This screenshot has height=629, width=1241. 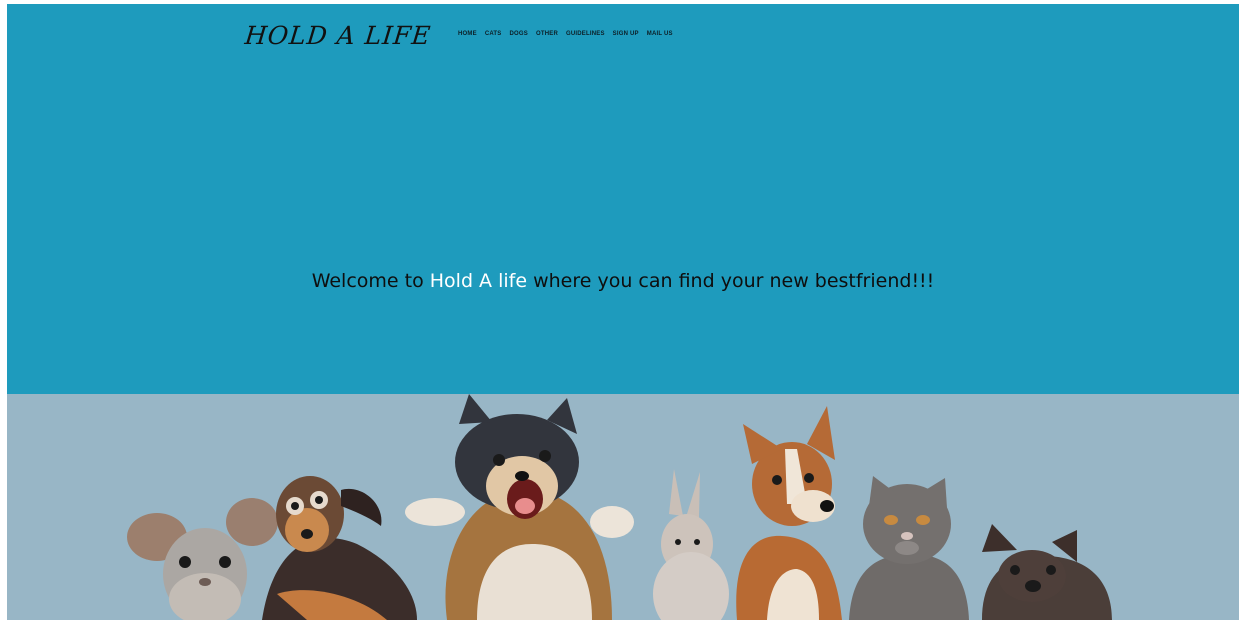 I want to click on welcome-brand: Hold A life, so click(x=478, y=281).